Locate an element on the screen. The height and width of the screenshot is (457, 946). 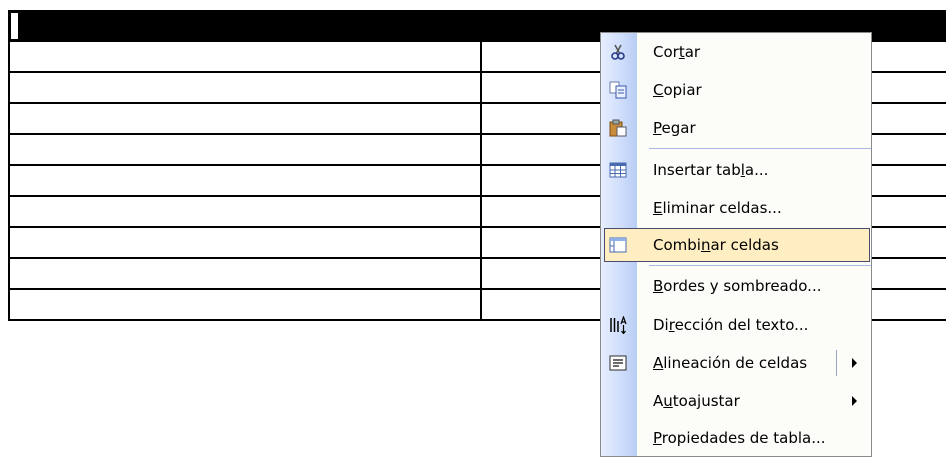
menu-item-cut: Cortar is located at coordinates (736, 52).